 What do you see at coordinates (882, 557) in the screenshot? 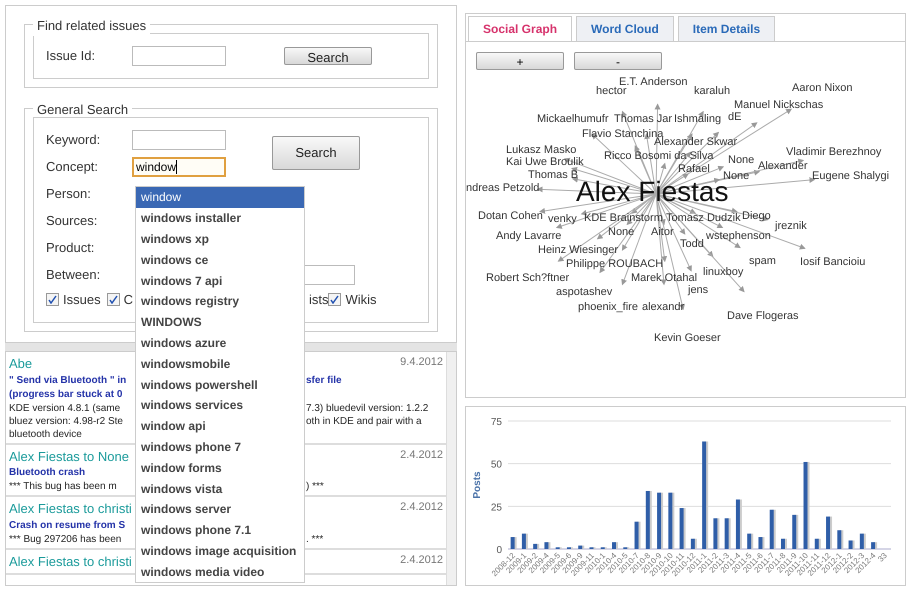
I see `x-tick-label: 33` at bounding box center [882, 557].